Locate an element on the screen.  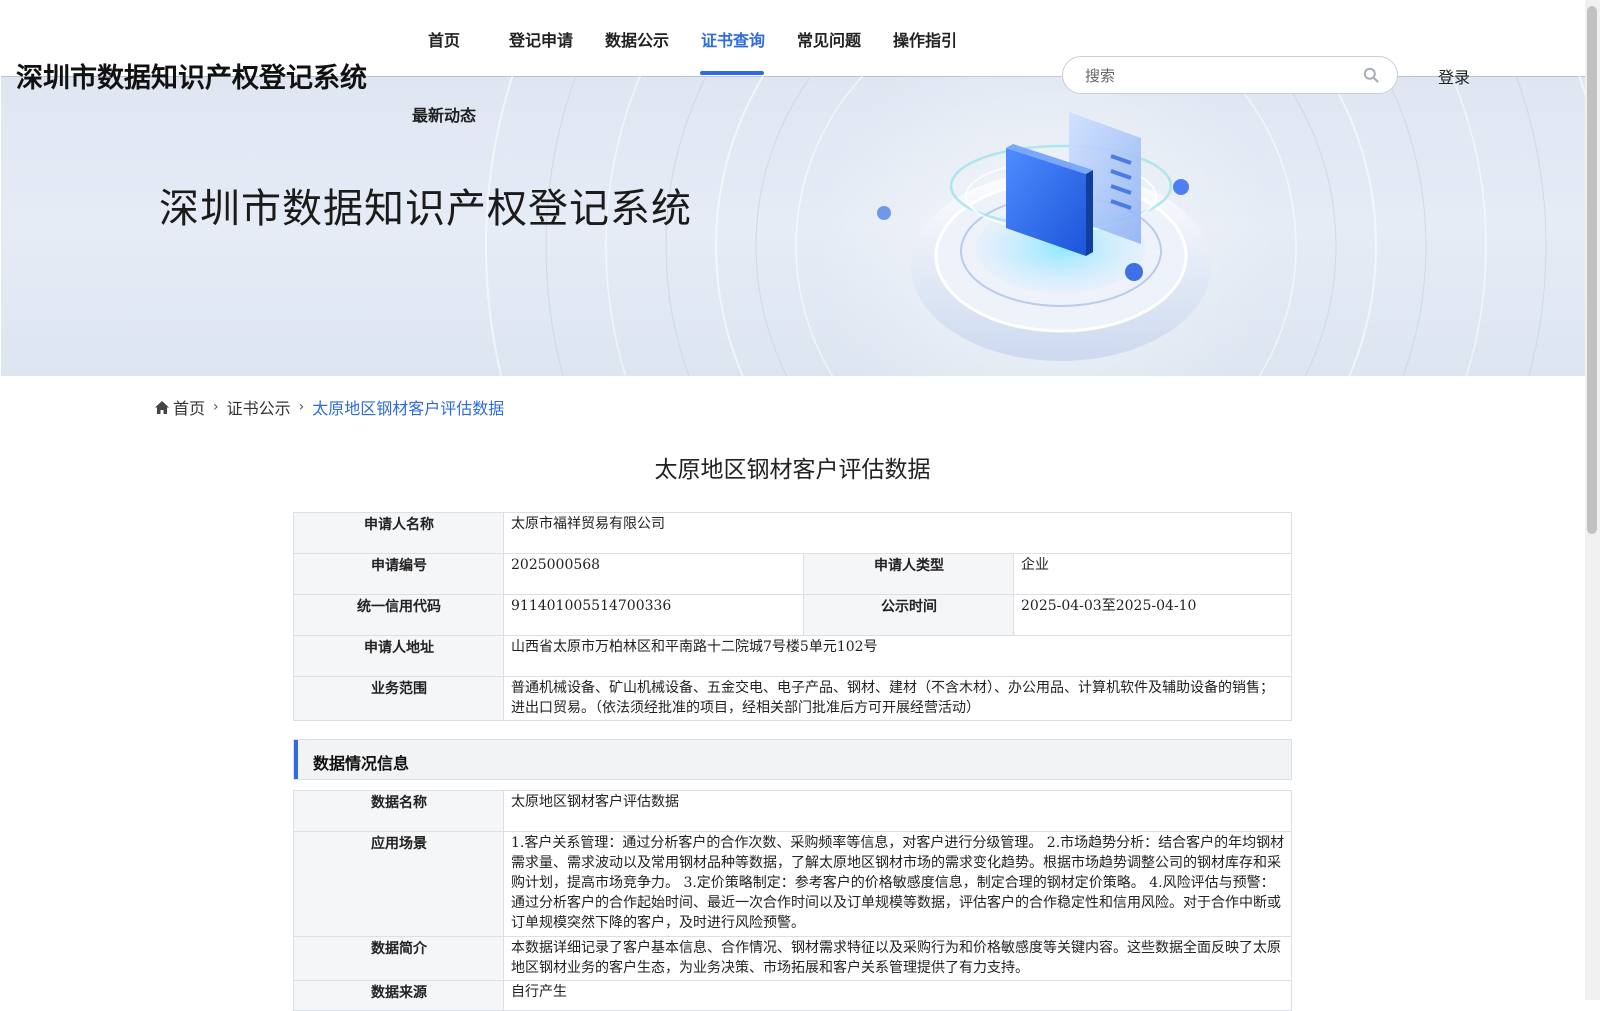
banner-title: 深圳市数据知识产权登记系统 is located at coordinates (425, 209).